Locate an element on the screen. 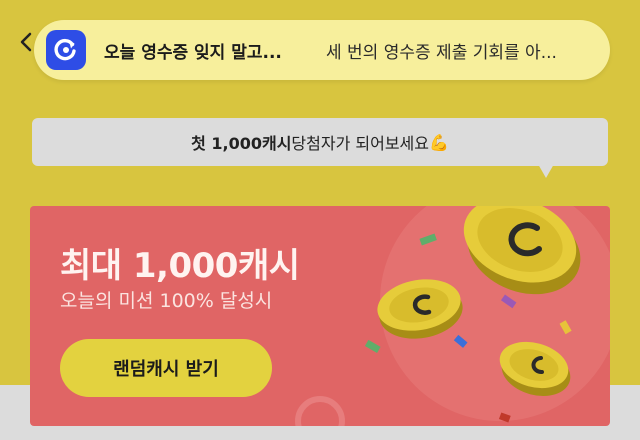  tooltip-highlight: 첫 1,000캐시 is located at coordinates (241, 143).